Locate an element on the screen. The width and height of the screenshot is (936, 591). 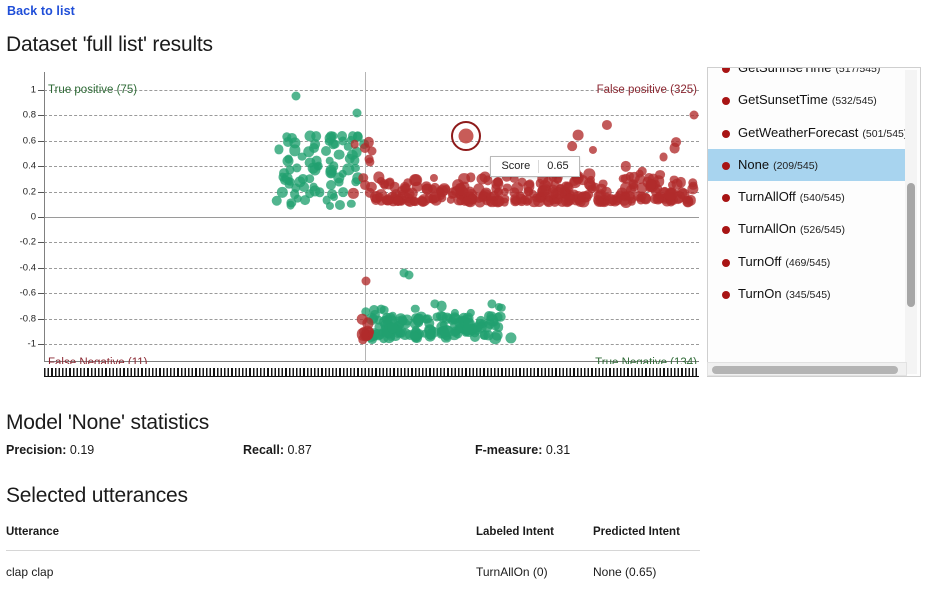
fmeasure-stat: F-measure: 0.31 is located at coordinates (522, 450).